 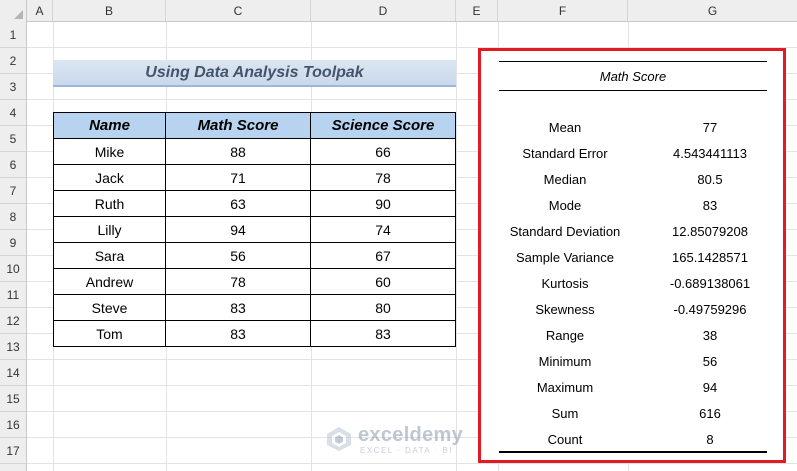 What do you see at coordinates (13, 243) in the screenshot?
I see `row-header: 9` at bounding box center [13, 243].